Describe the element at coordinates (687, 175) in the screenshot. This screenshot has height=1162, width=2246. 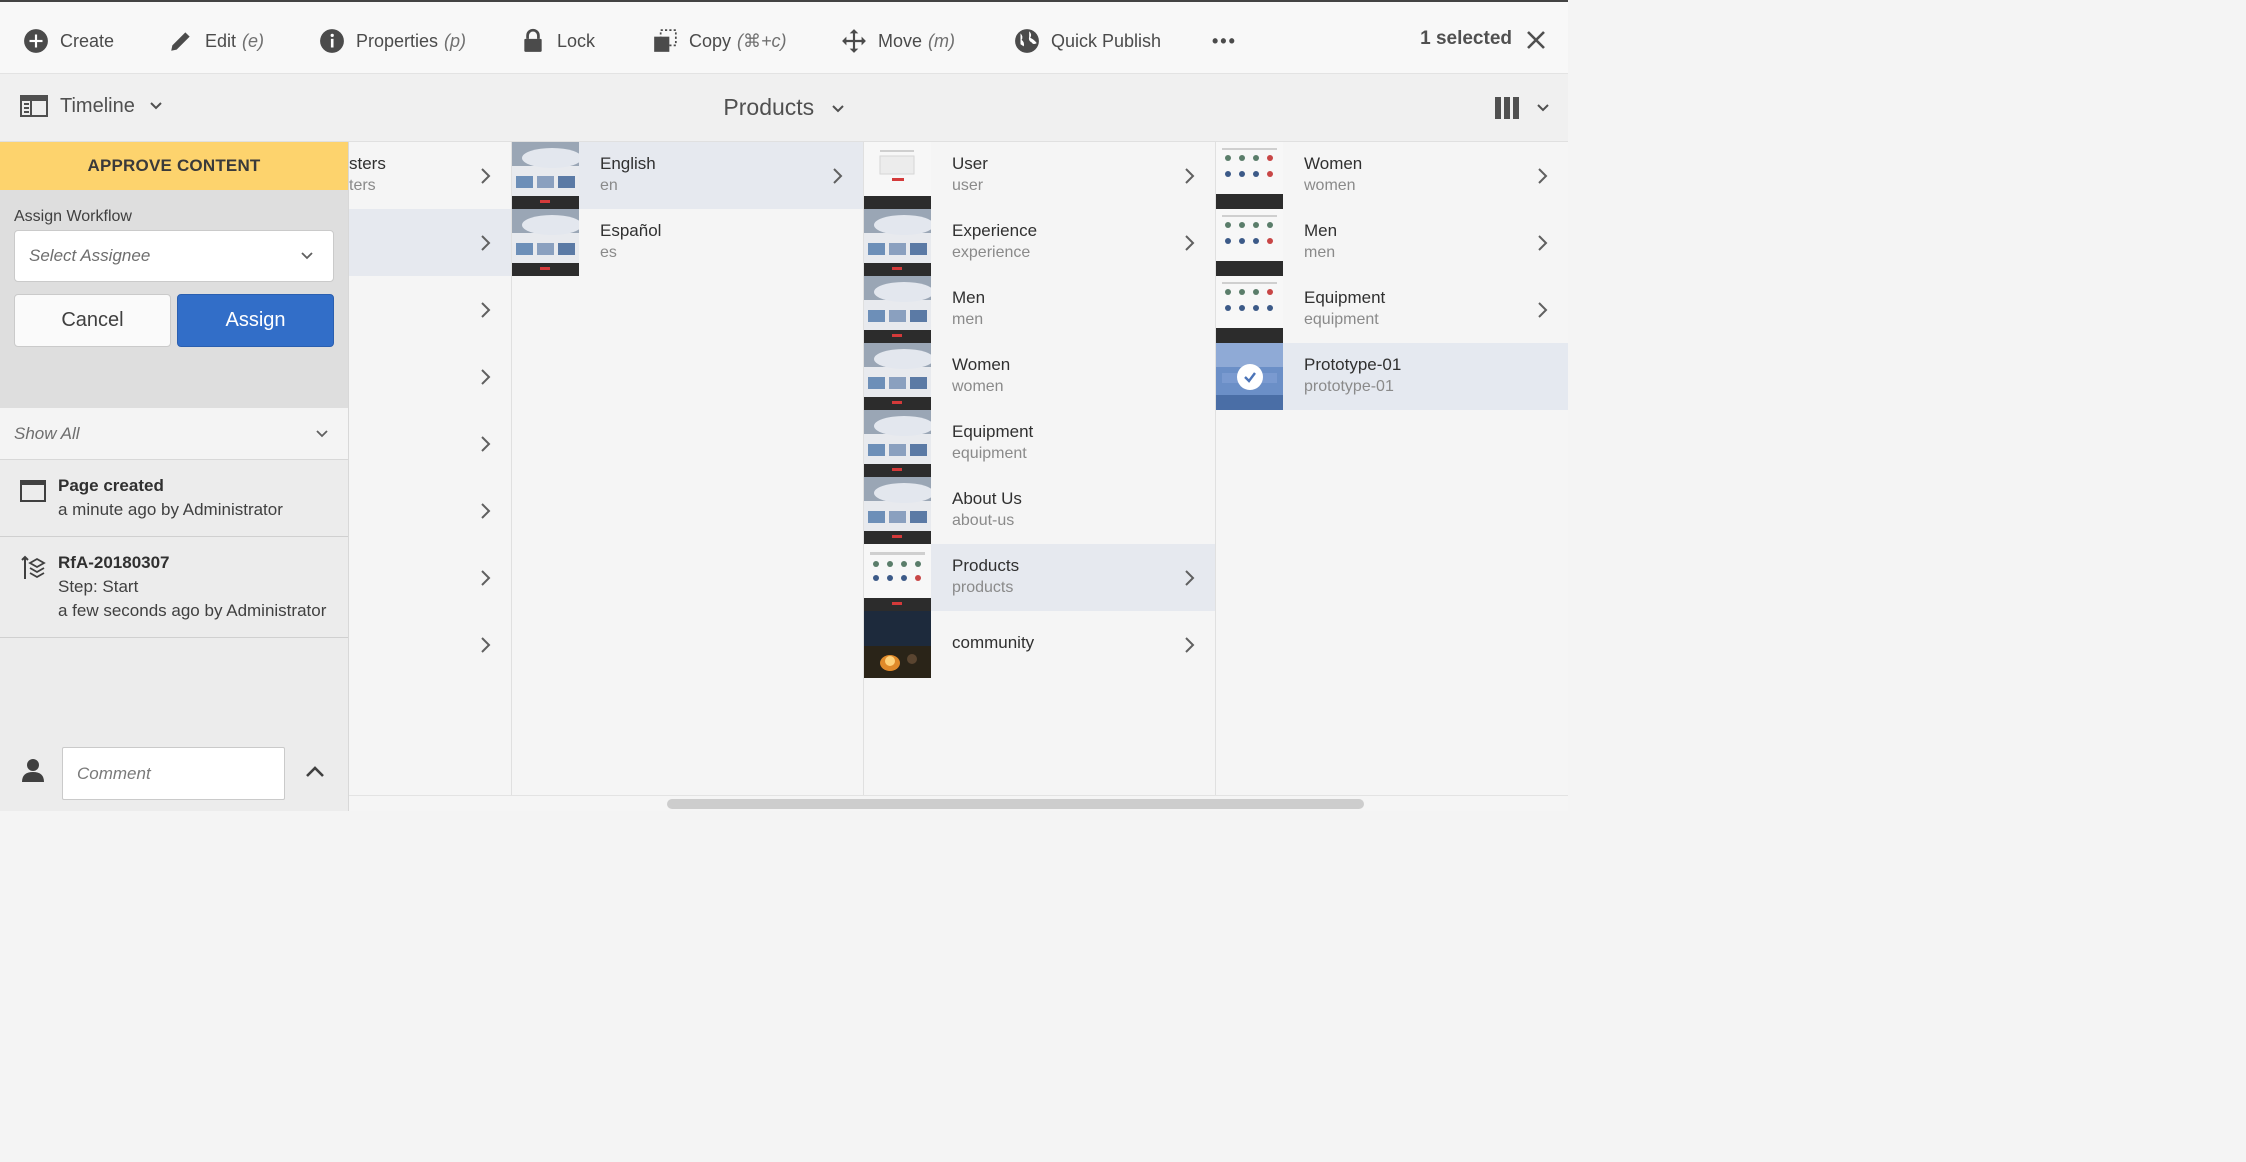
I see `list-item: English en` at that location.